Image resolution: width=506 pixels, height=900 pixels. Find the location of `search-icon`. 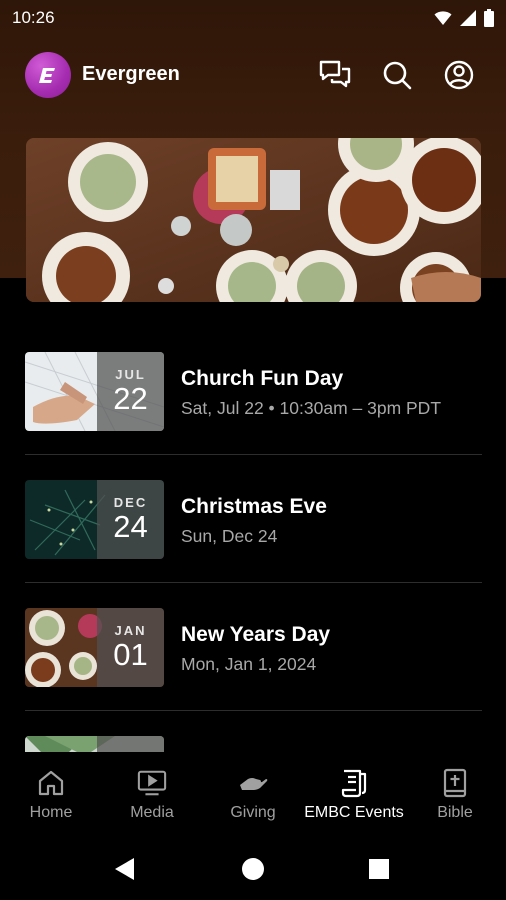

search-icon is located at coordinates (397, 75).